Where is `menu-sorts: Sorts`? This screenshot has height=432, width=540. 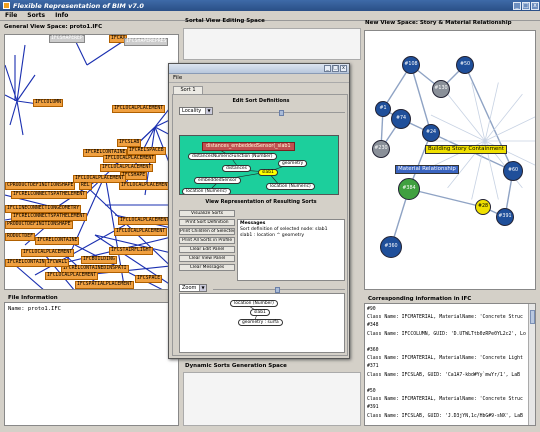 menu-sorts: Sorts is located at coordinates (36, 15).